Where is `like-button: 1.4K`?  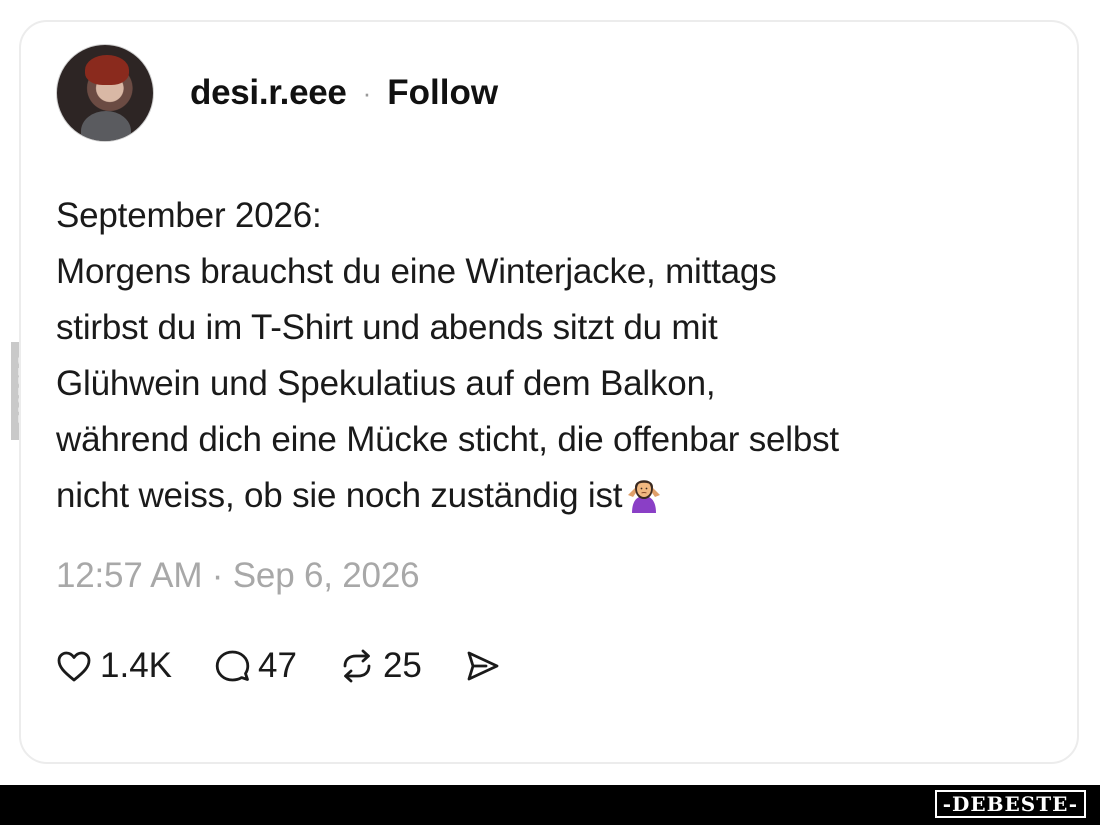
like-button: 1.4K is located at coordinates (113, 666).